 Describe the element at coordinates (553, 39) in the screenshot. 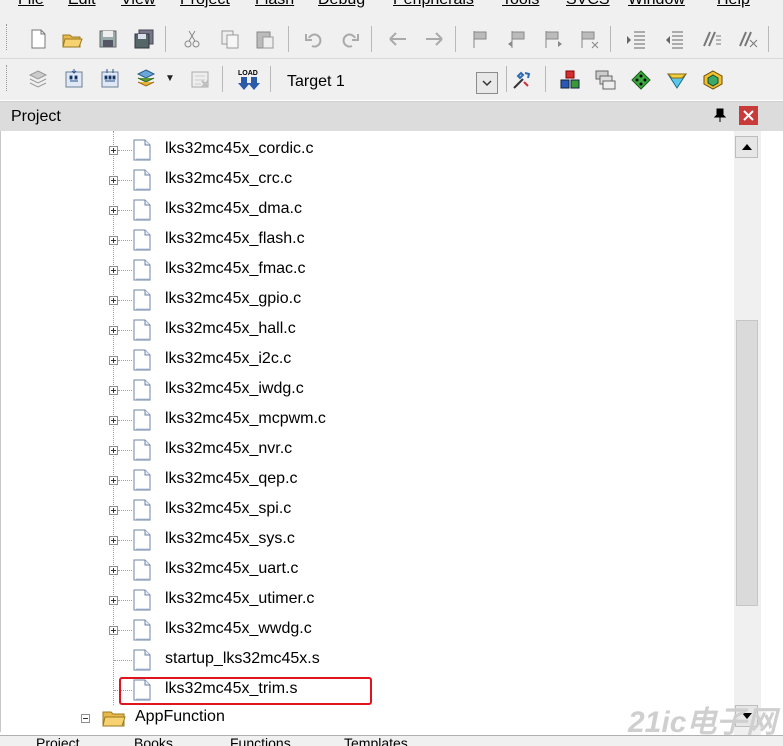

I see `bookmark-next-icon` at that location.